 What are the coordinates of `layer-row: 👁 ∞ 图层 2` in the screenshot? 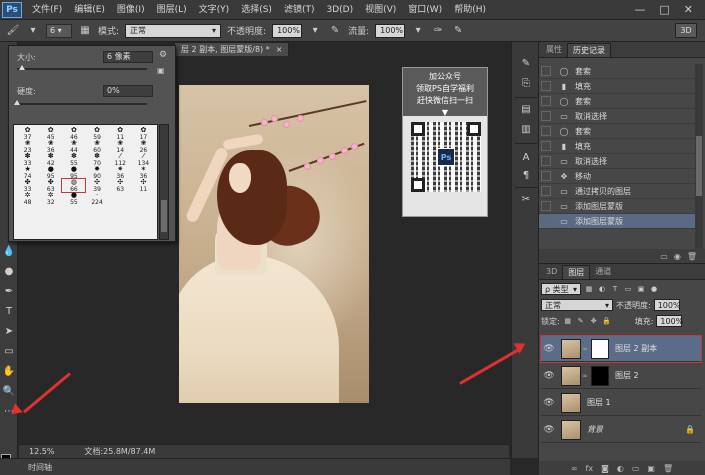 It's located at (621, 376).